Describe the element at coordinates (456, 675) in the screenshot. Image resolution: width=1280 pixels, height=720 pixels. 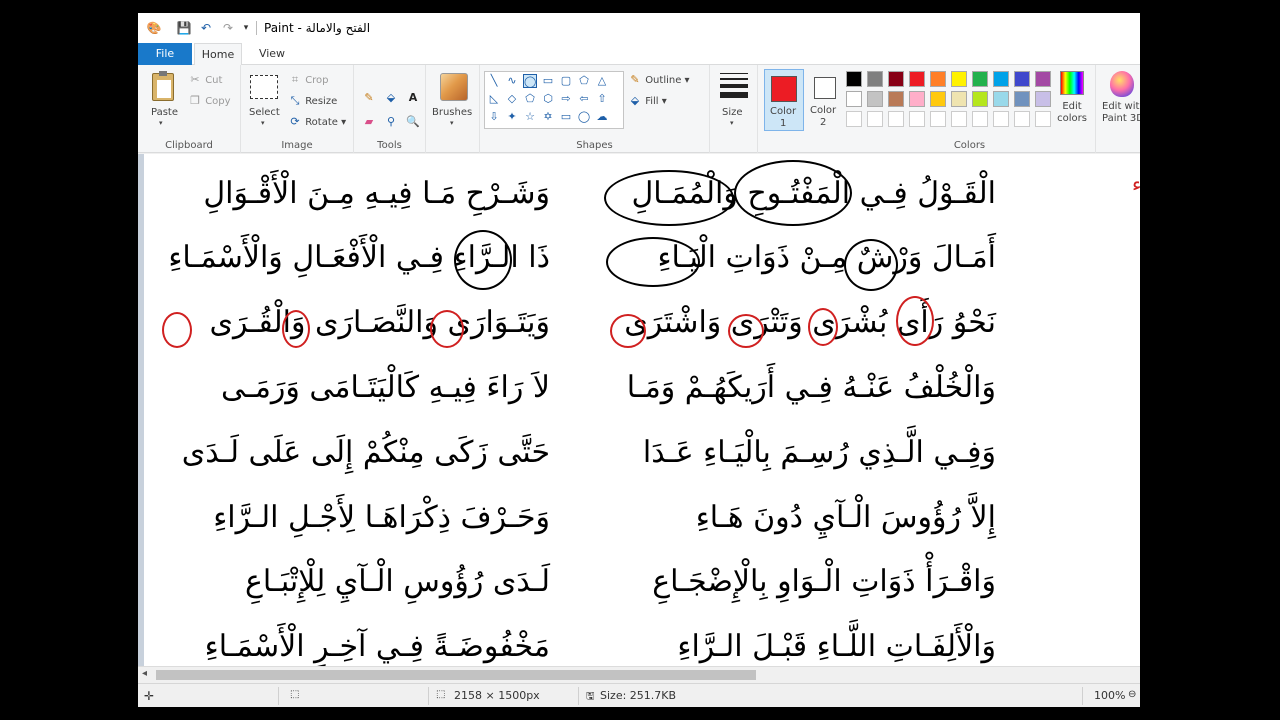
I see `scrollbar-thumb` at that location.